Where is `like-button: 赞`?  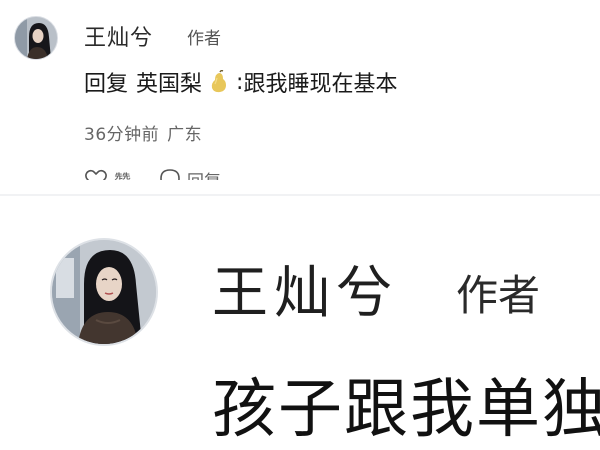
like-button: 赞 is located at coordinates (107, 174).